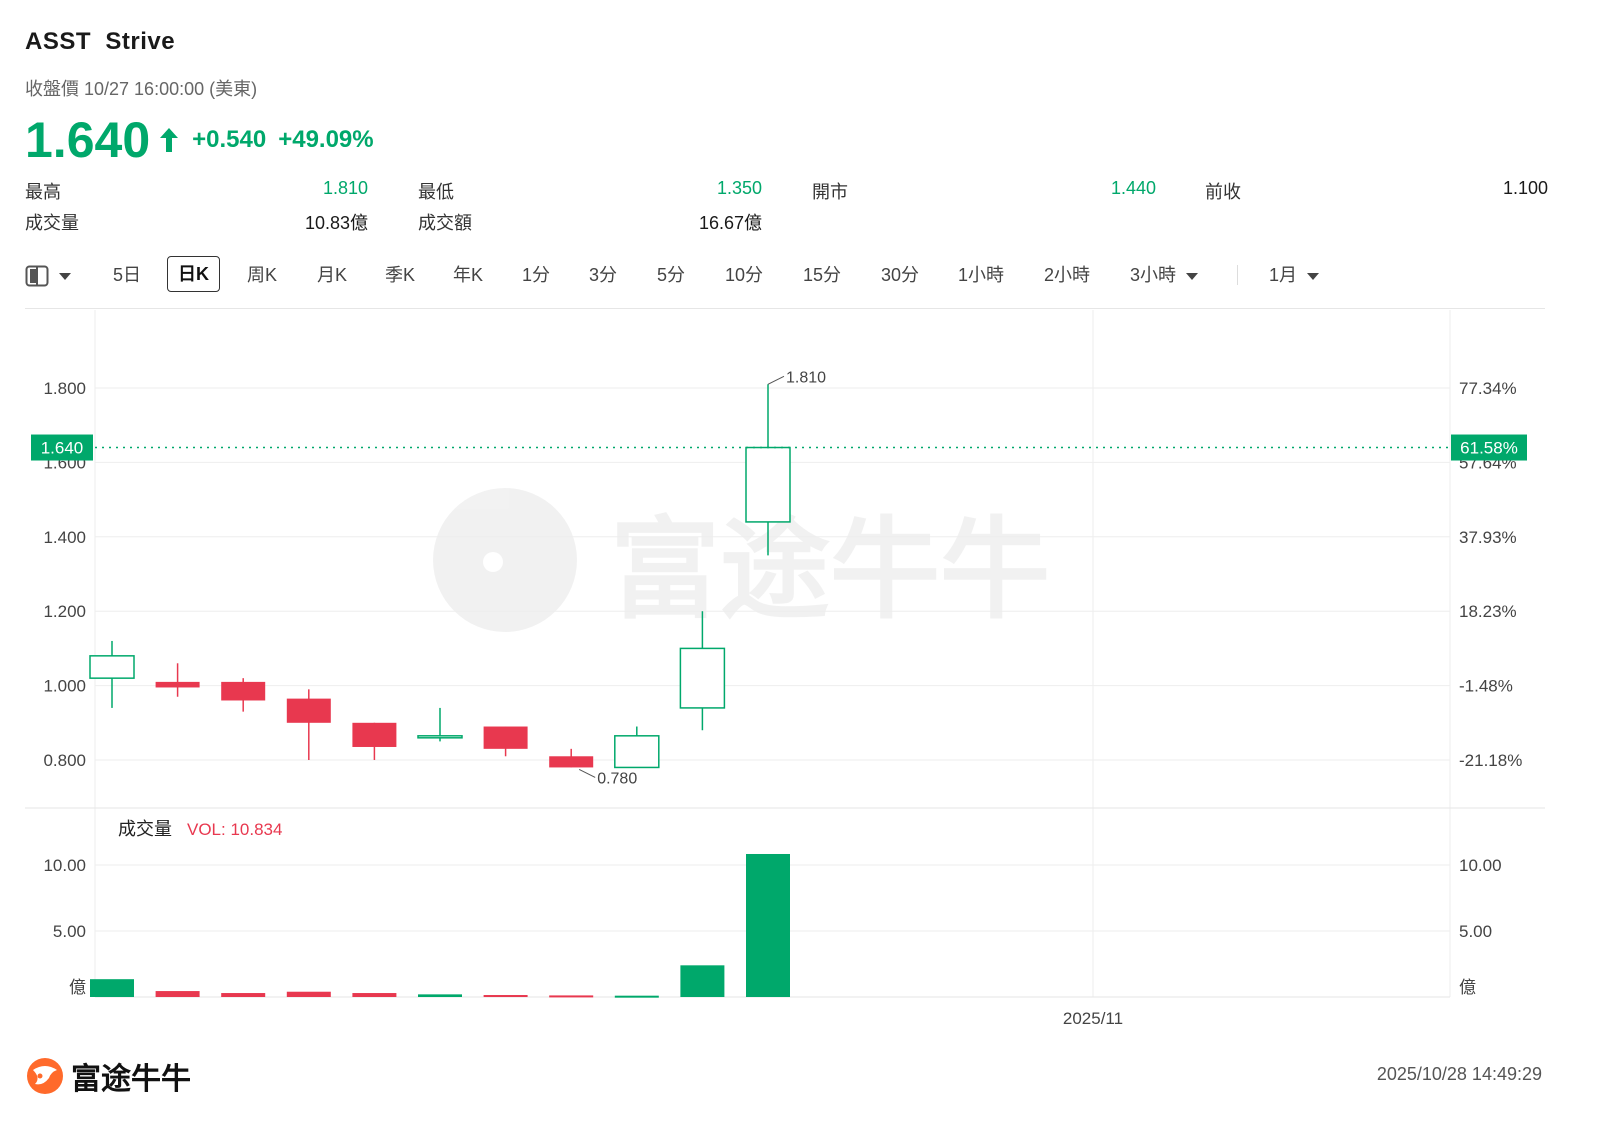 Image resolution: width=1600 pixels, height=1139 pixels. What do you see at coordinates (64, 686) in the screenshot?
I see `y-tick-label: 1.000` at bounding box center [64, 686].